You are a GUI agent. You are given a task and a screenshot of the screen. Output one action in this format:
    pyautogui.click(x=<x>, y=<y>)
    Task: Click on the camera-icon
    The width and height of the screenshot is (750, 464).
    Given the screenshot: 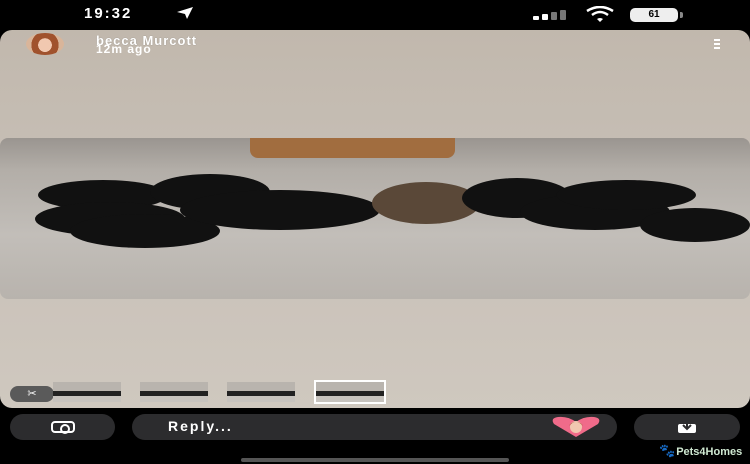 What is the action you would take?
    pyautogui.click(x=63, y=427)
    